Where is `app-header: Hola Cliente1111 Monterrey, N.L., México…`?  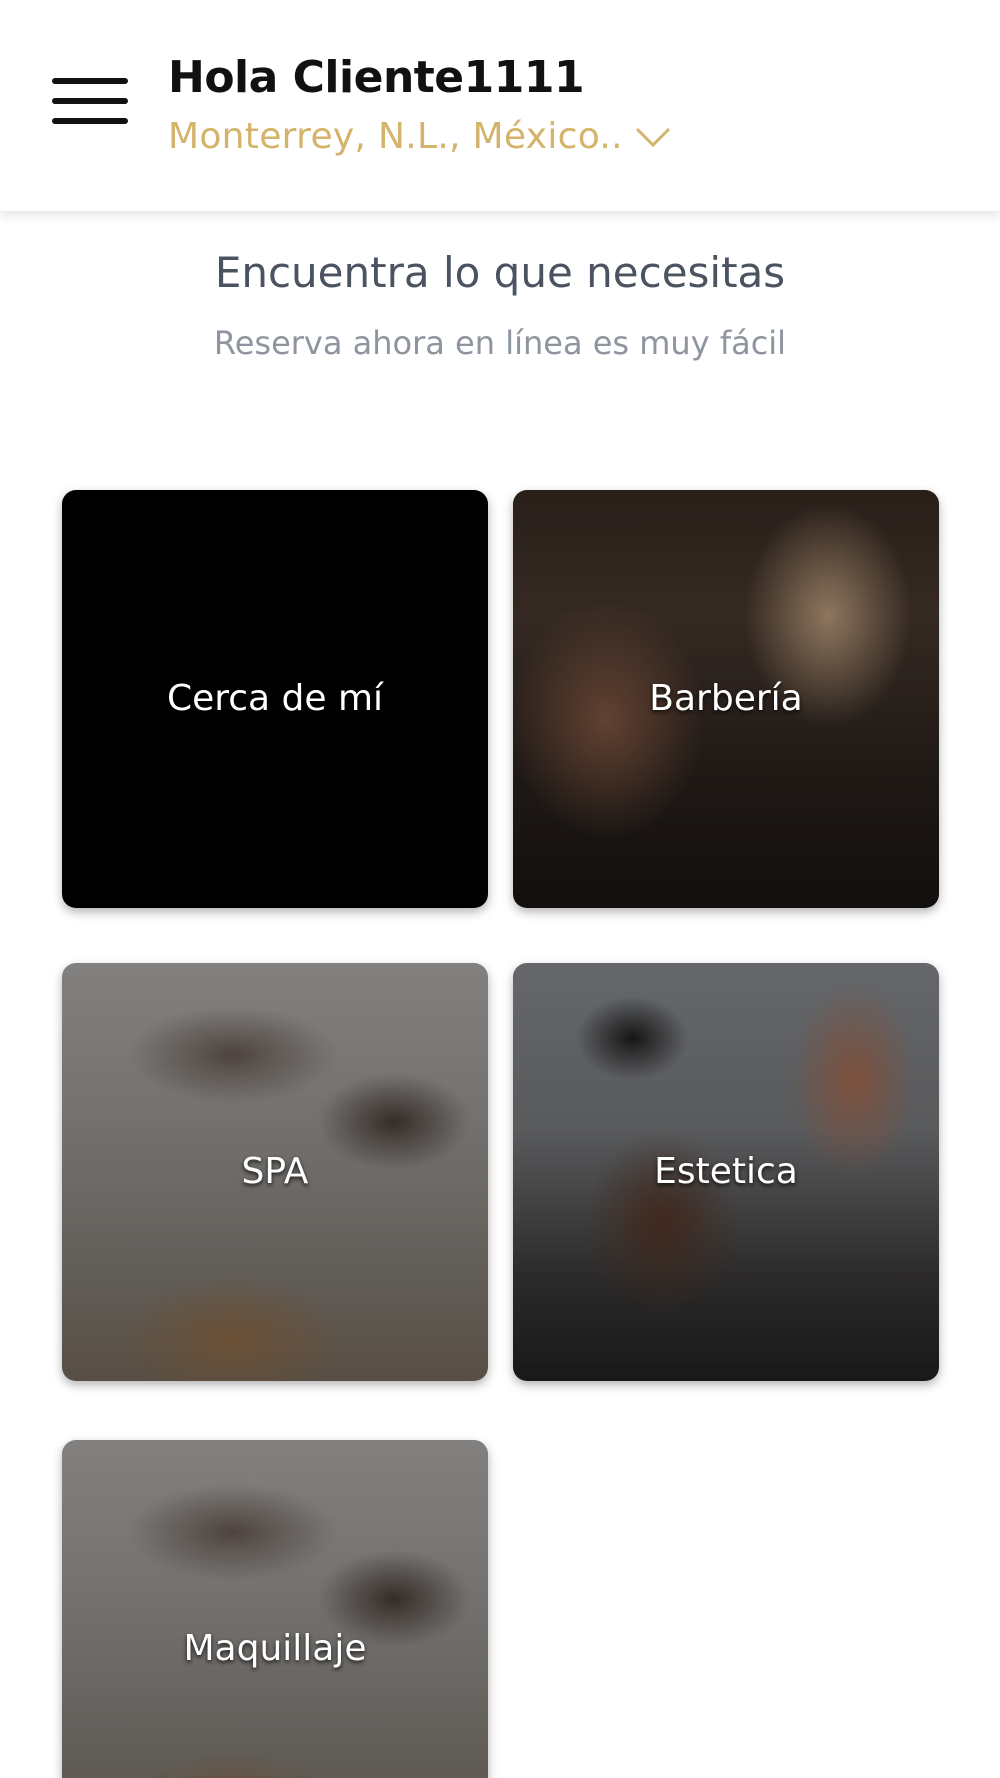 app-header: Hola Cliente1111 Monterrey, N.L., México… is located at coordinates (500, 106).